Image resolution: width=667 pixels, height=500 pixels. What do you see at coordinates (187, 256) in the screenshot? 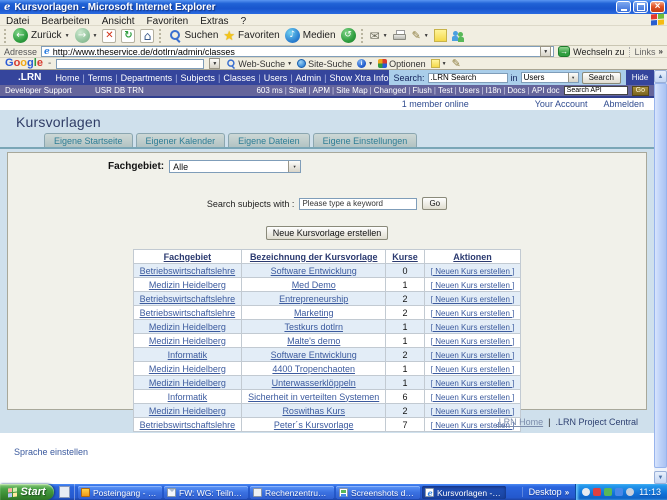
I see `header-fachgebiet: Fachgebiet` at bounding box center [187, 256].